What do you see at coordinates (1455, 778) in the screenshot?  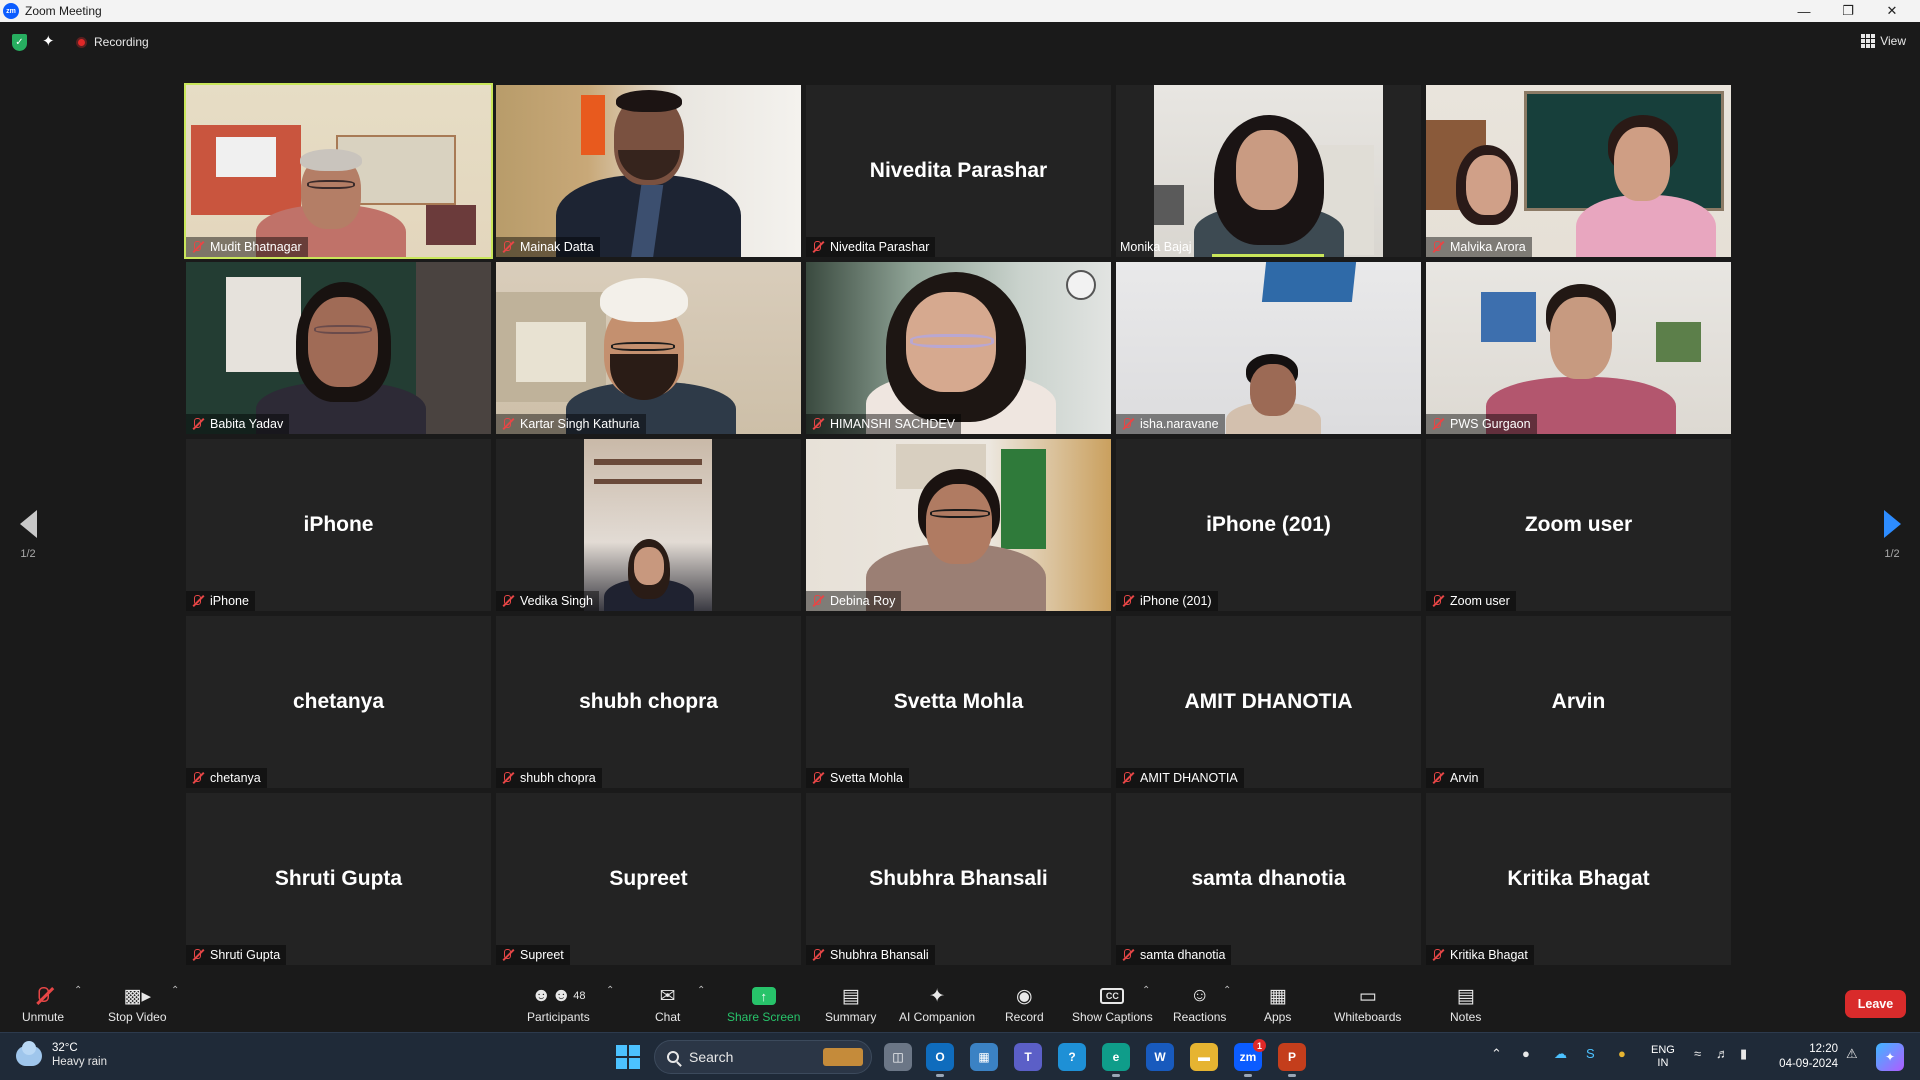 I see `participant-name-bar: Arvin` at bounding box center [1455, 778].